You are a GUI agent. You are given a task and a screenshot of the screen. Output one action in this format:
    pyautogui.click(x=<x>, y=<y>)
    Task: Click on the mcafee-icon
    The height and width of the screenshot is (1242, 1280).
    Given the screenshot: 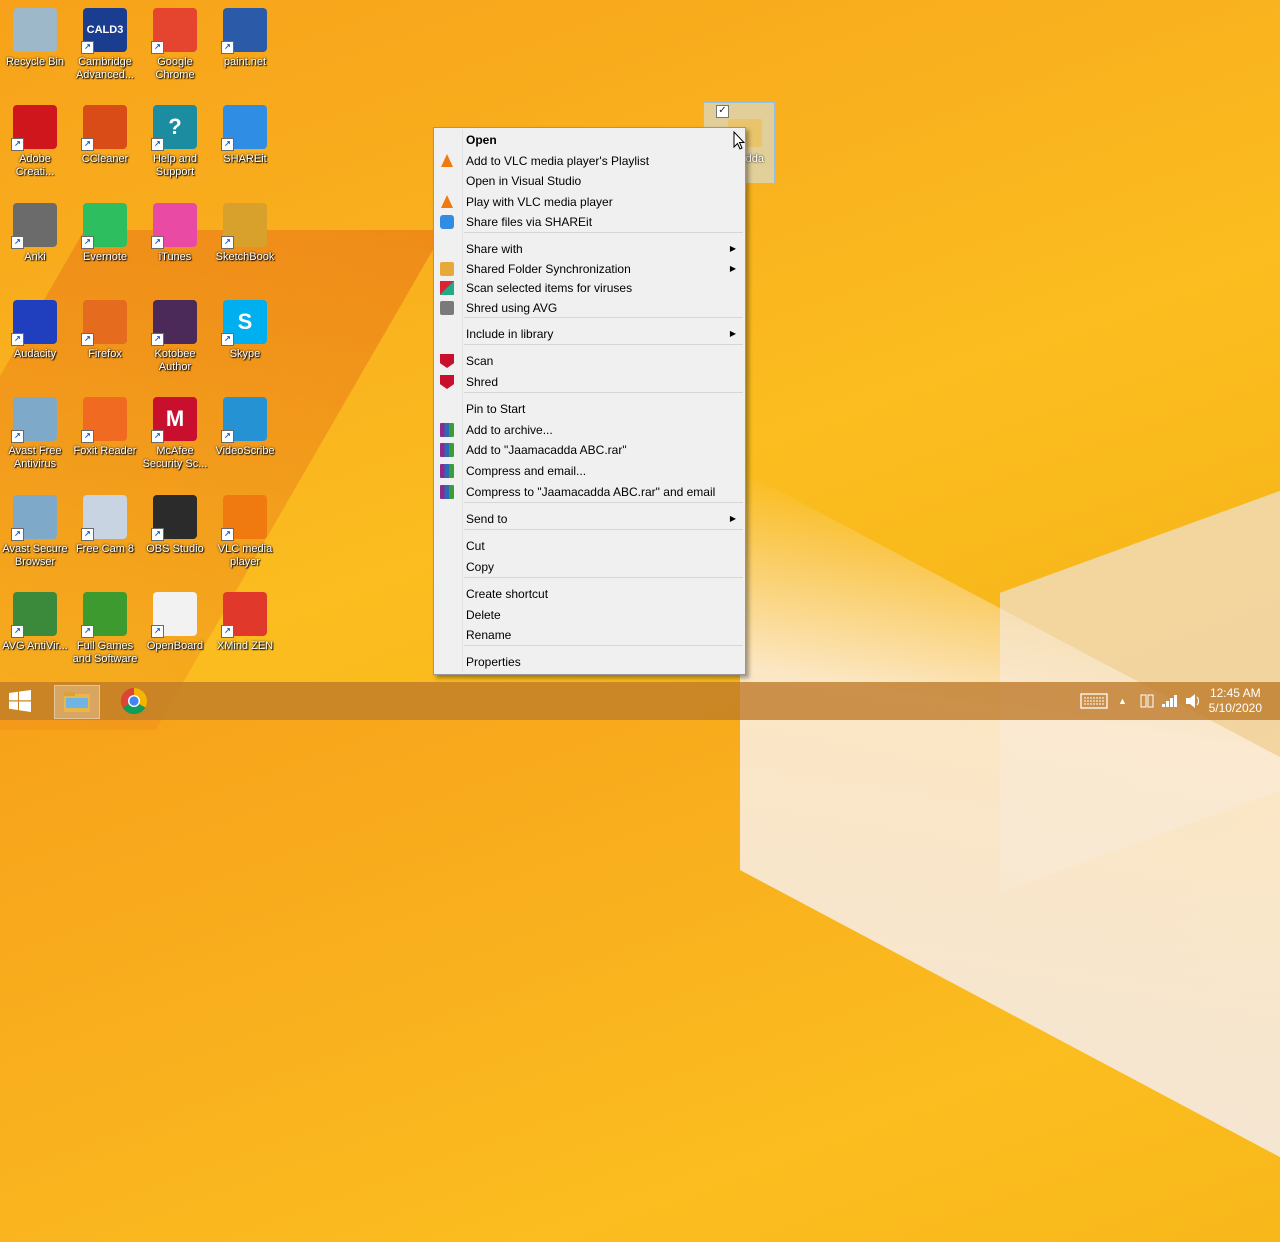 What is the action you would take?
    pyautogui.click(x=447, y=382)
    